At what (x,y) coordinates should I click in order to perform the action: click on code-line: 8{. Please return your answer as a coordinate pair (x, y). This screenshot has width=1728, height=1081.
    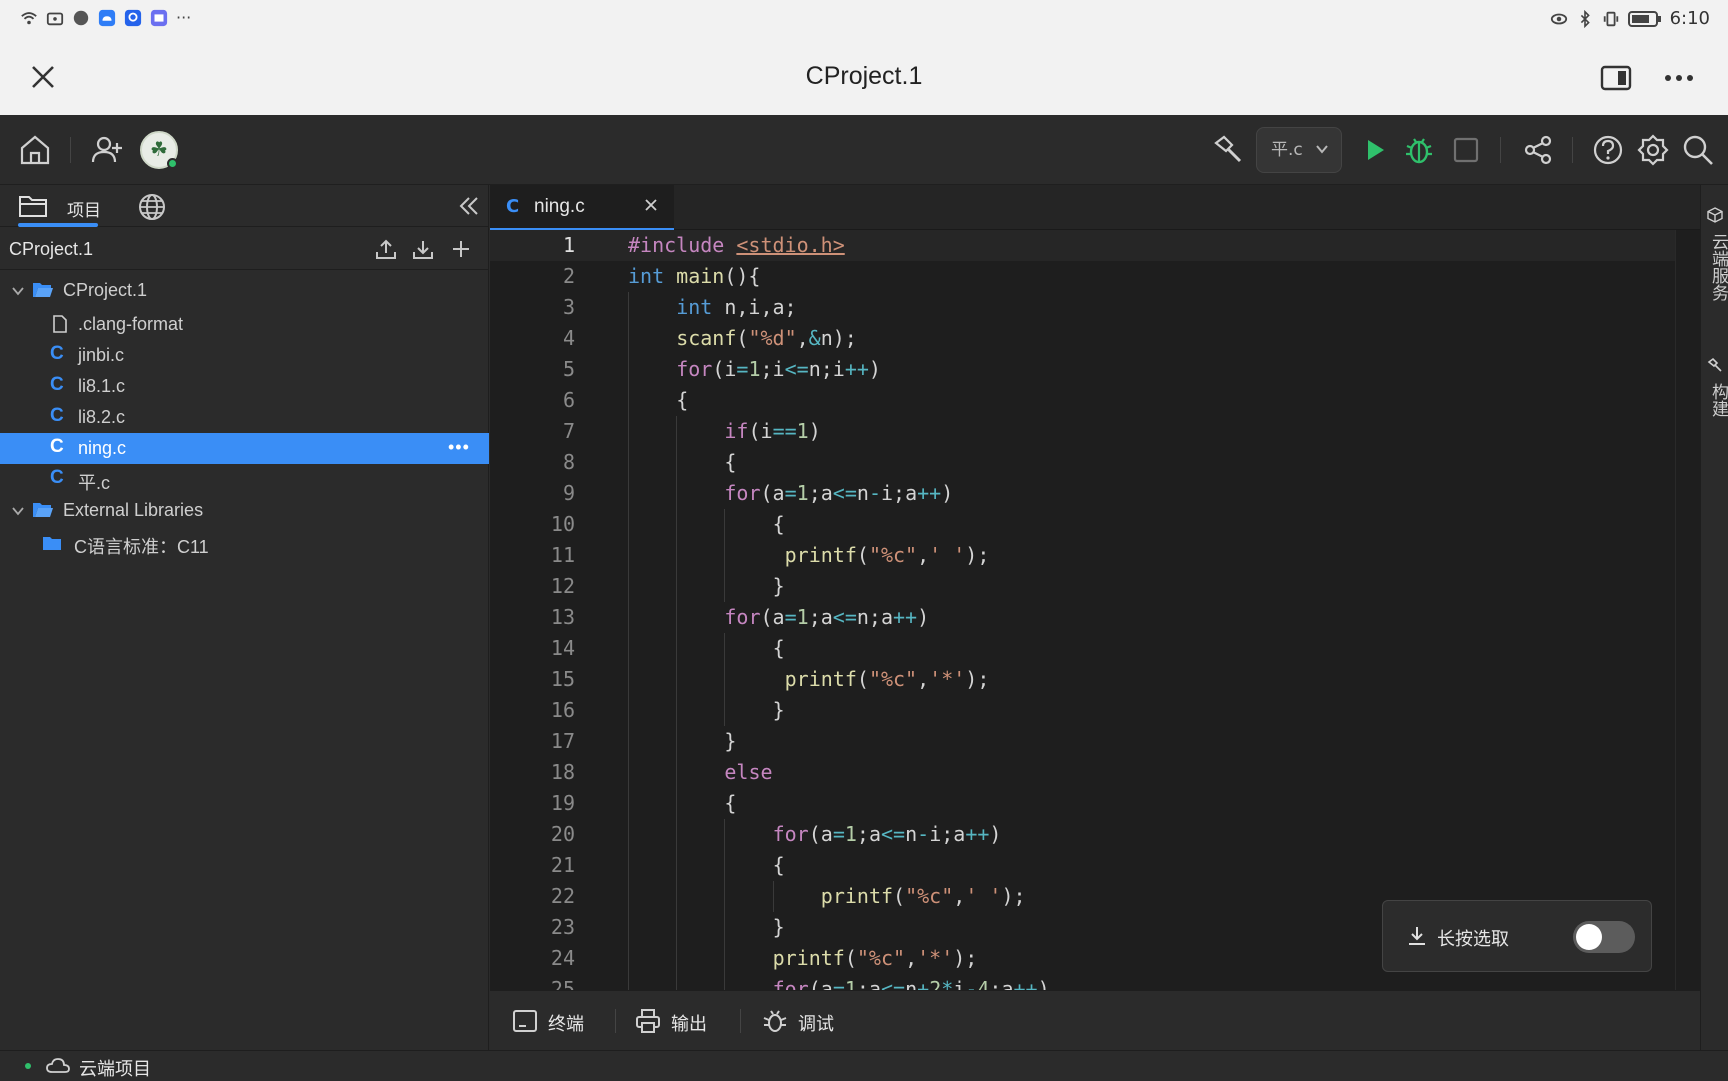
    Looking at the image, I should click on (1082, 462).